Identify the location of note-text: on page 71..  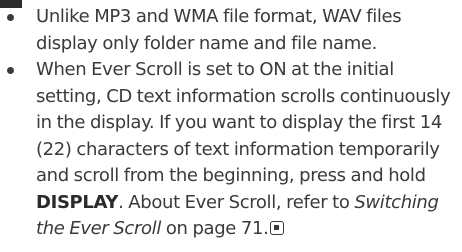
(214, 228).